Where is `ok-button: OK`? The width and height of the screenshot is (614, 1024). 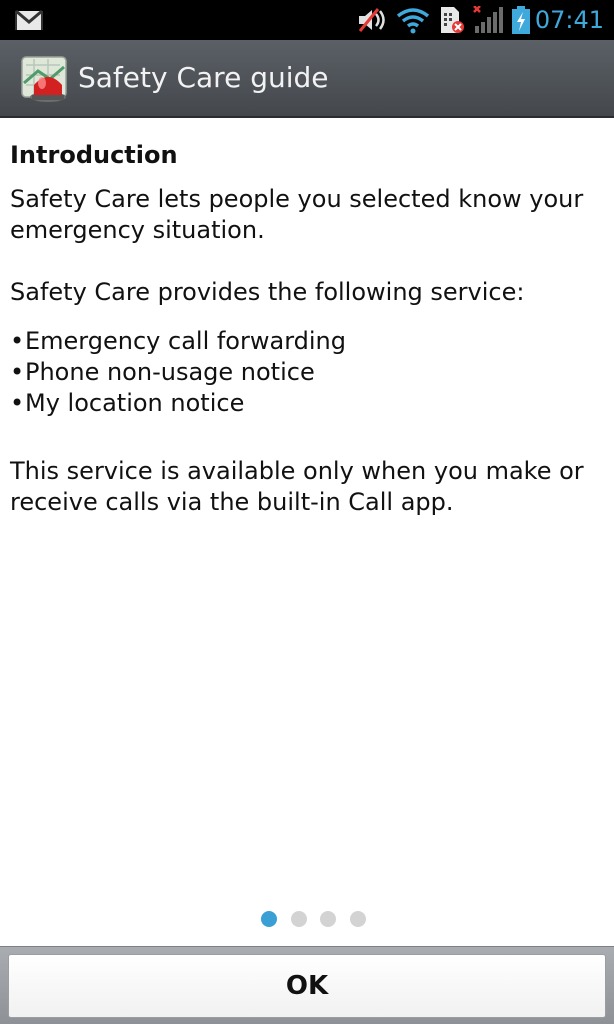
ok-button: OK is located at coordinates (307, 986).